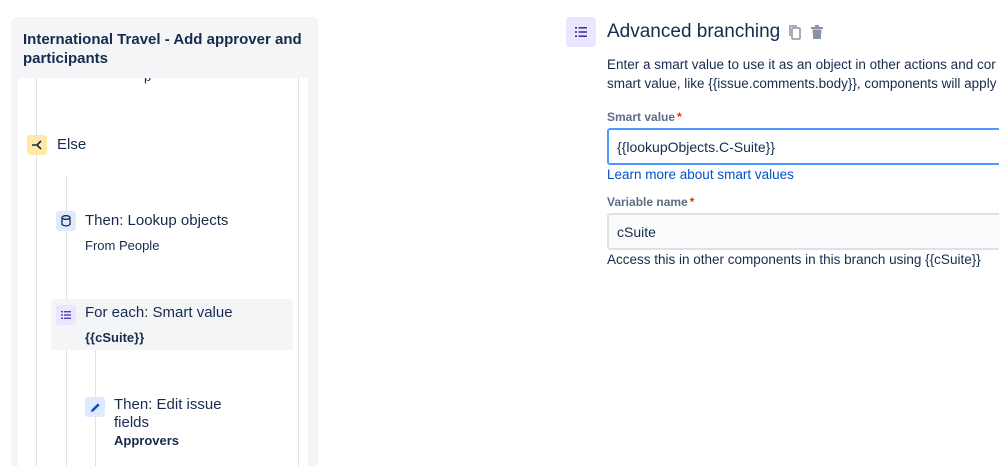 Image resolution: width=999 pixels, height=466 pixels. I want to click on edit-issue-step: Then: Edit issue fields Approvers, so click(153, 423).